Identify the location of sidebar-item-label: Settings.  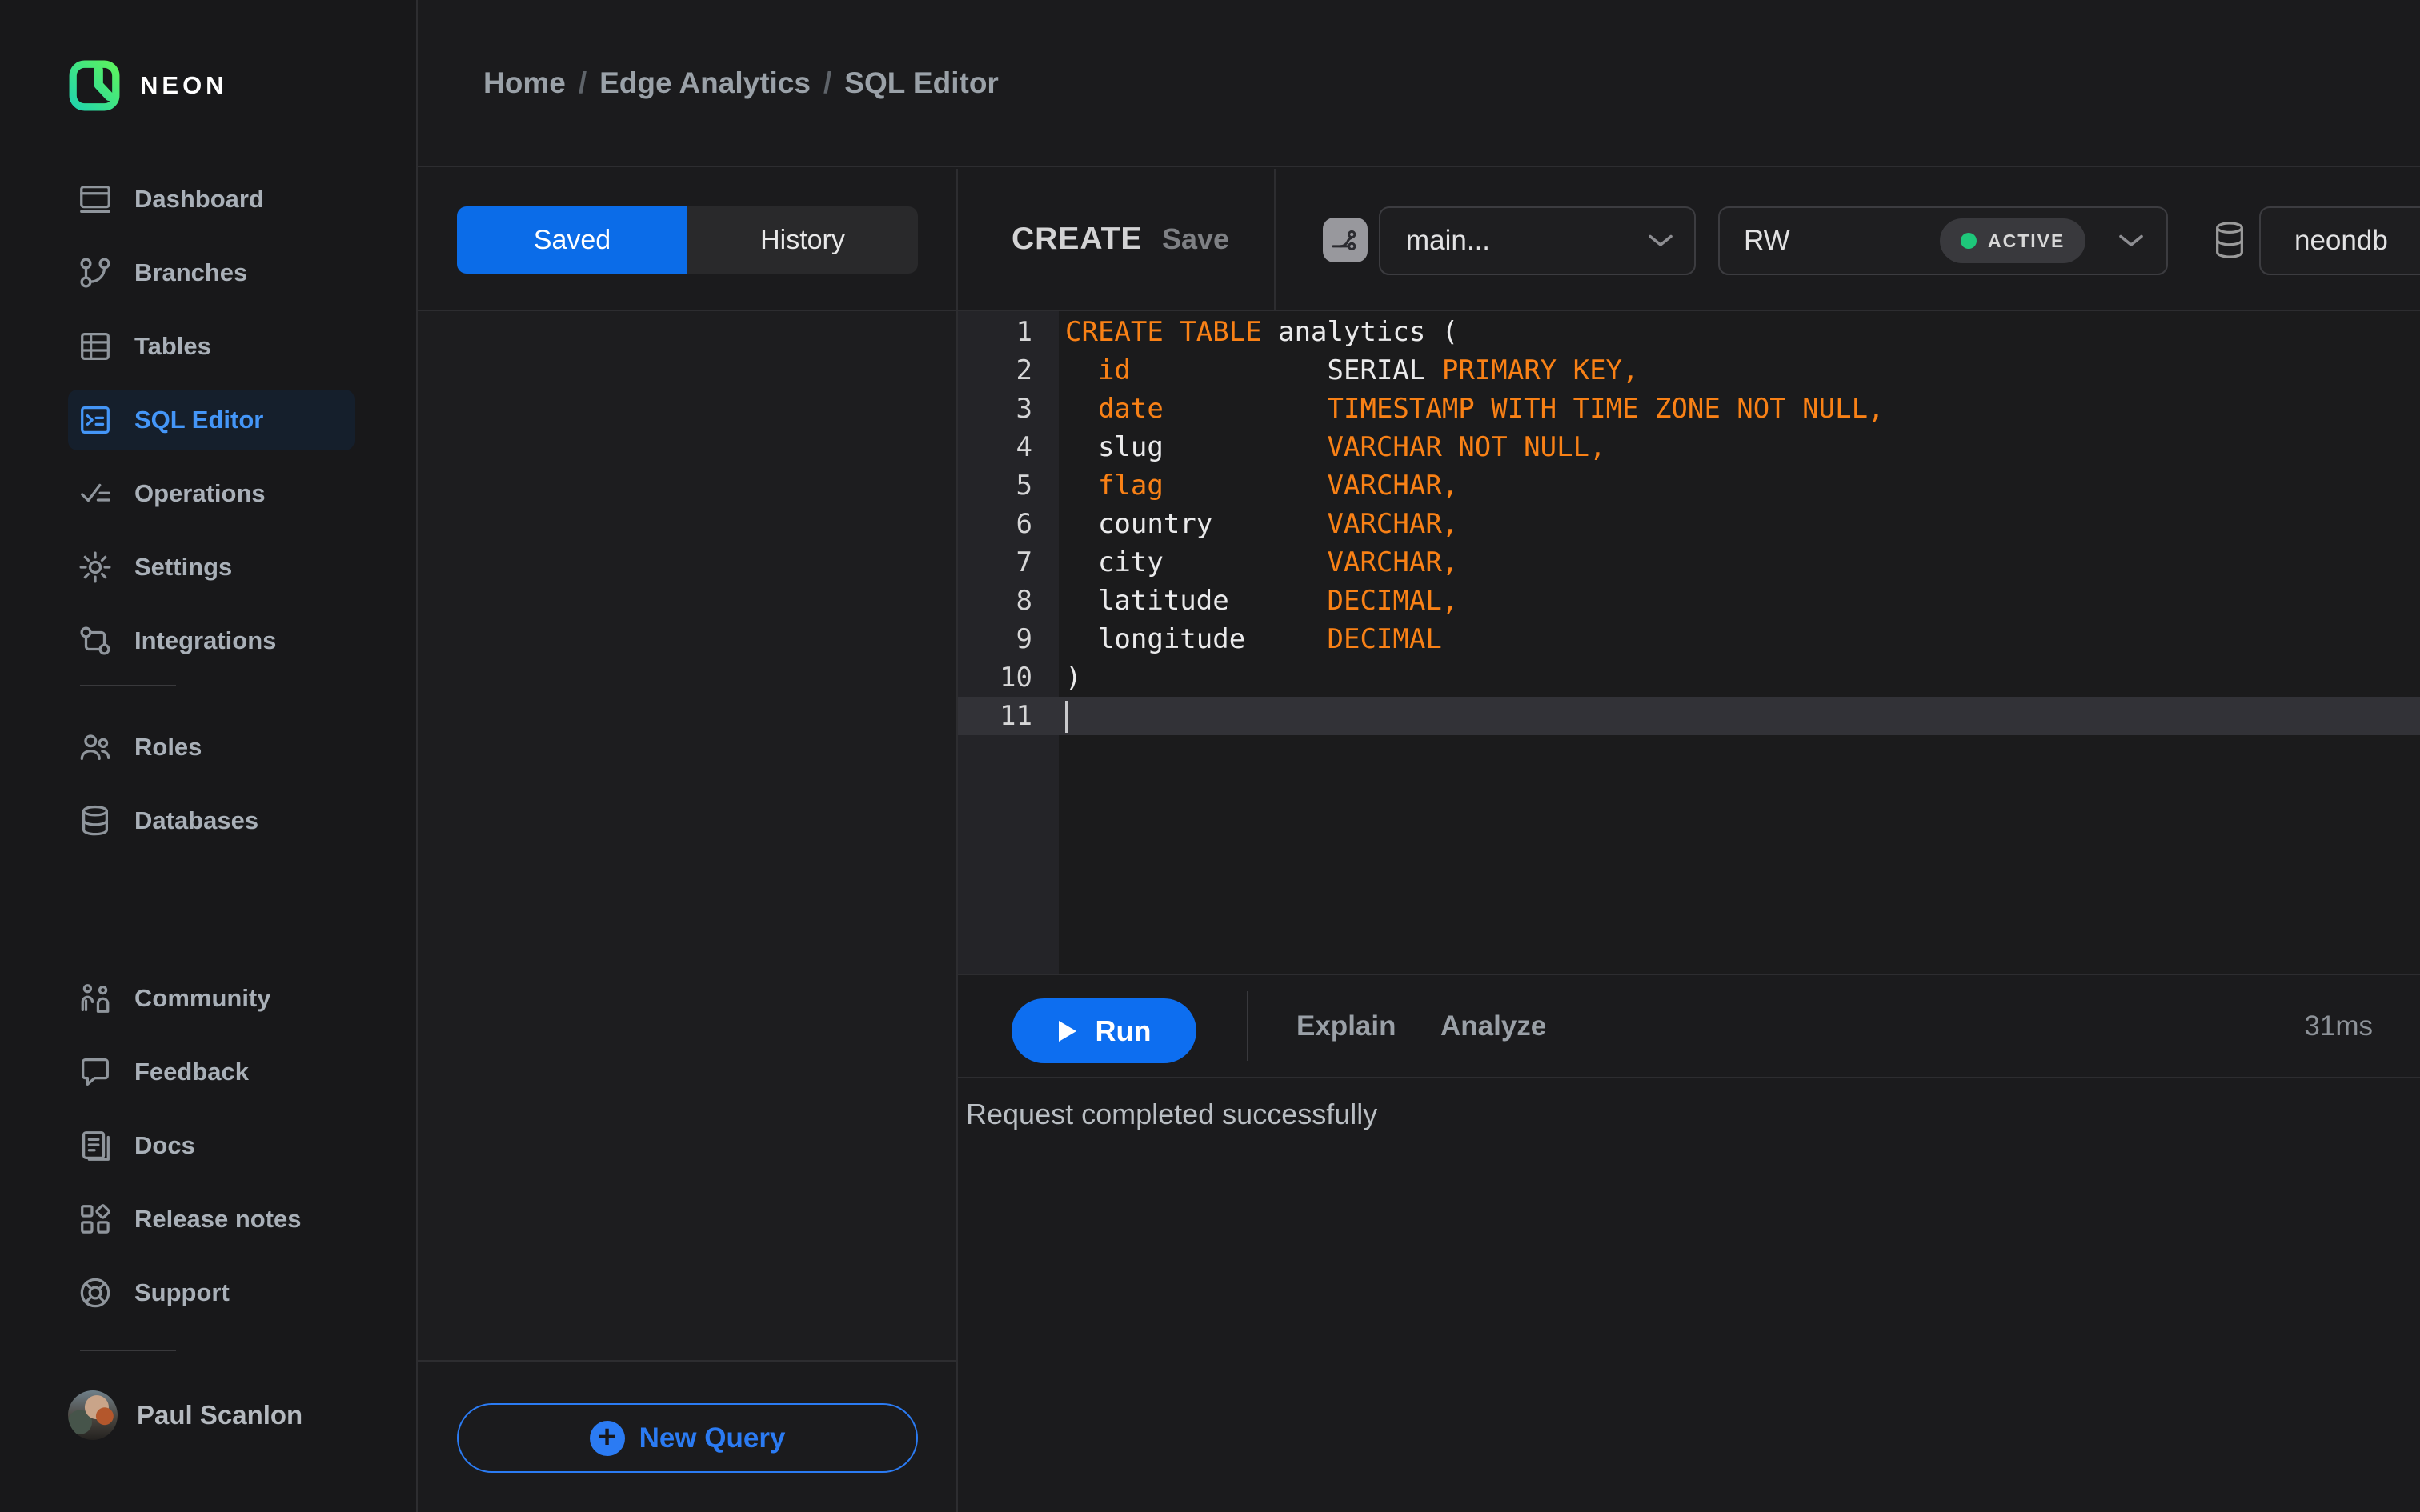
(183, 567).